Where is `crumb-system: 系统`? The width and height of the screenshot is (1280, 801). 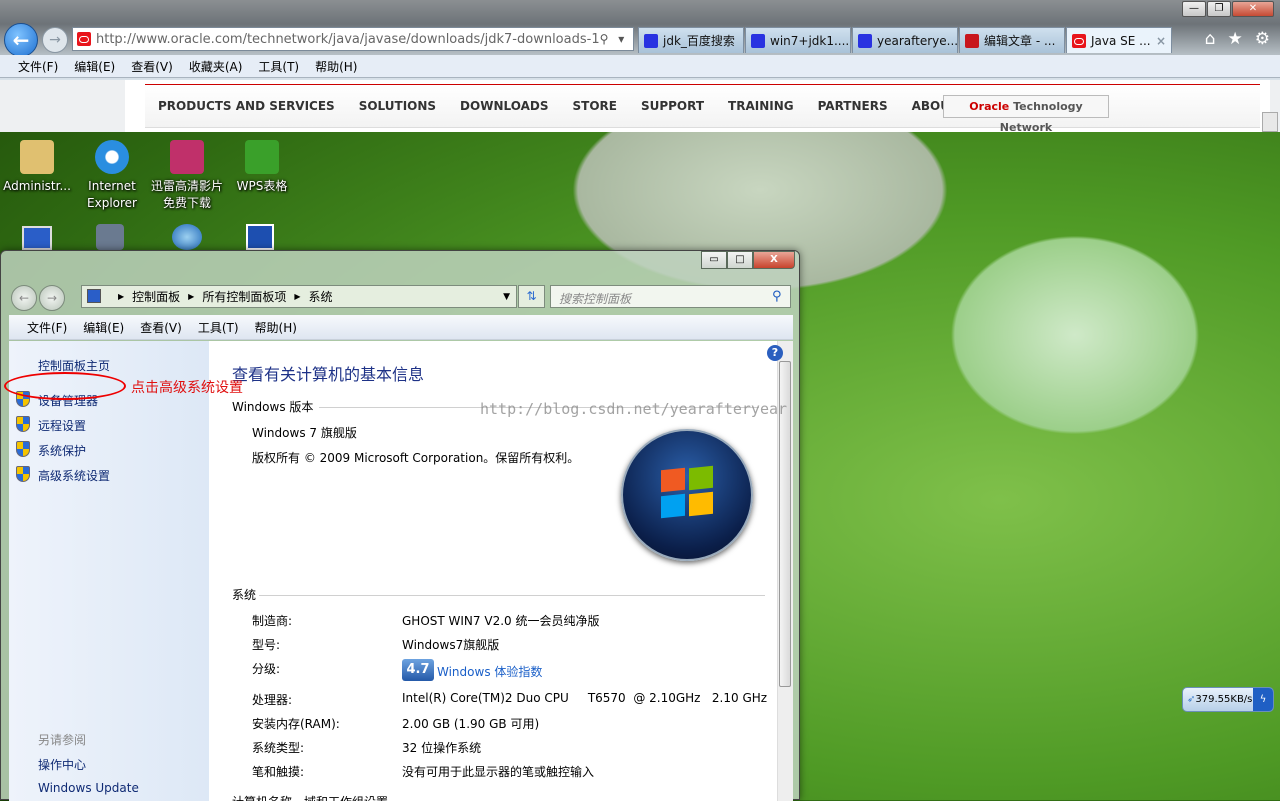 crumb-system: 系统 is located at coordinates (321, 296).